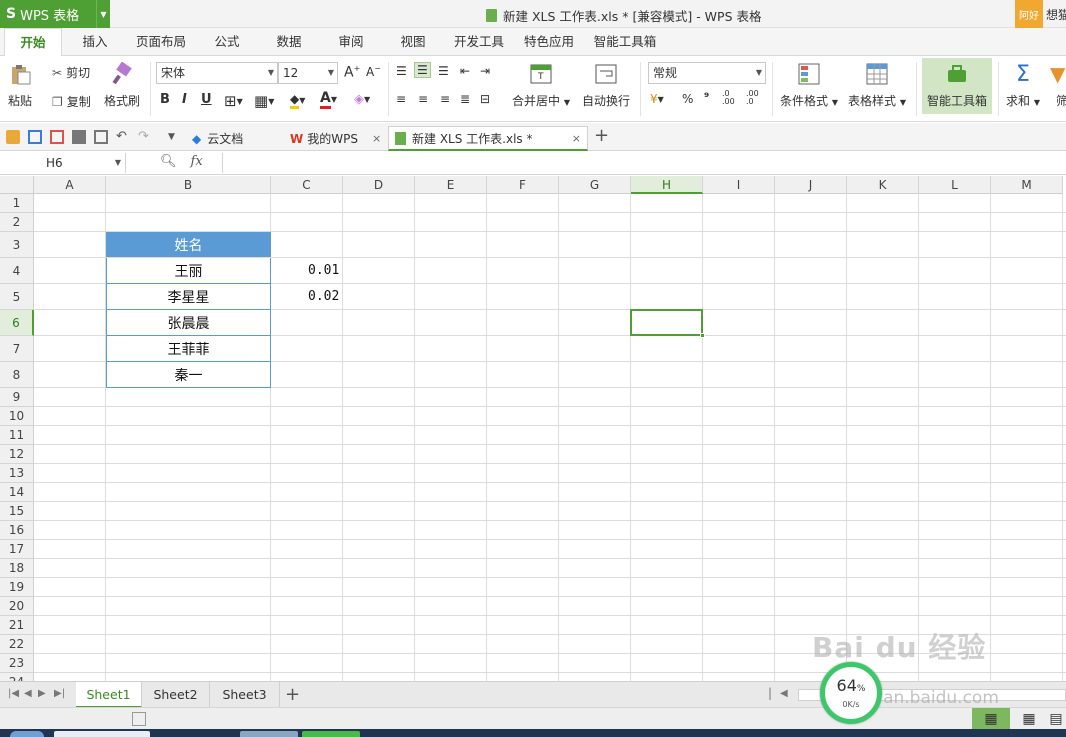  What do you see at coordinates (17, 435) in the screenshot?
I see `row-header-11: 11` at bounding box center [17, 435].